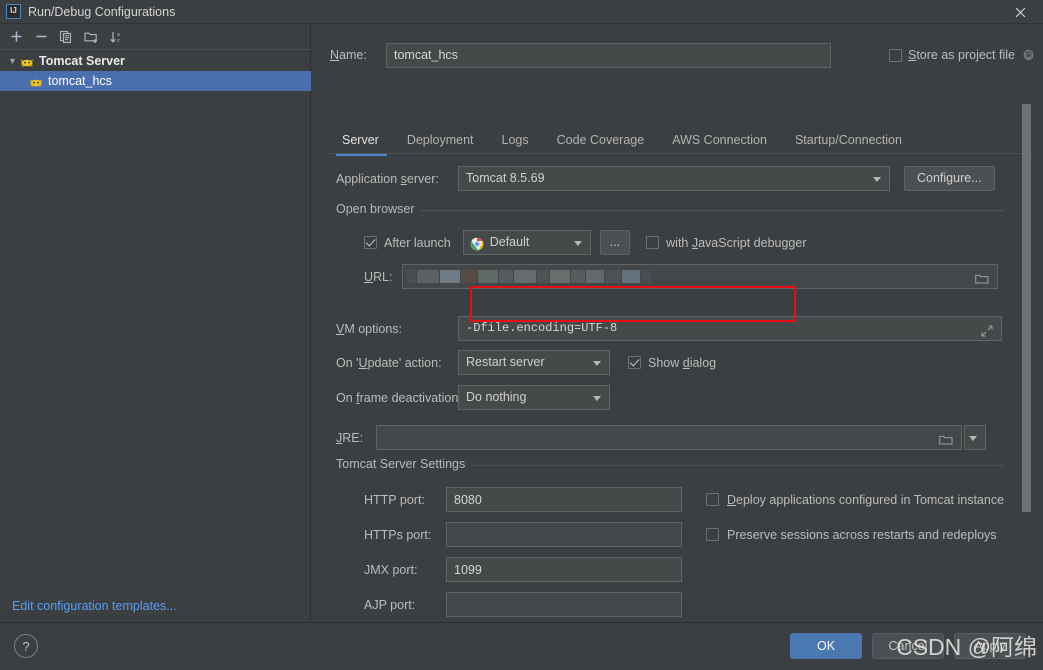  Describe the element at coordinates (505, 362) in the screenshot. I see `on-update-action-value: Restart server` at that location.